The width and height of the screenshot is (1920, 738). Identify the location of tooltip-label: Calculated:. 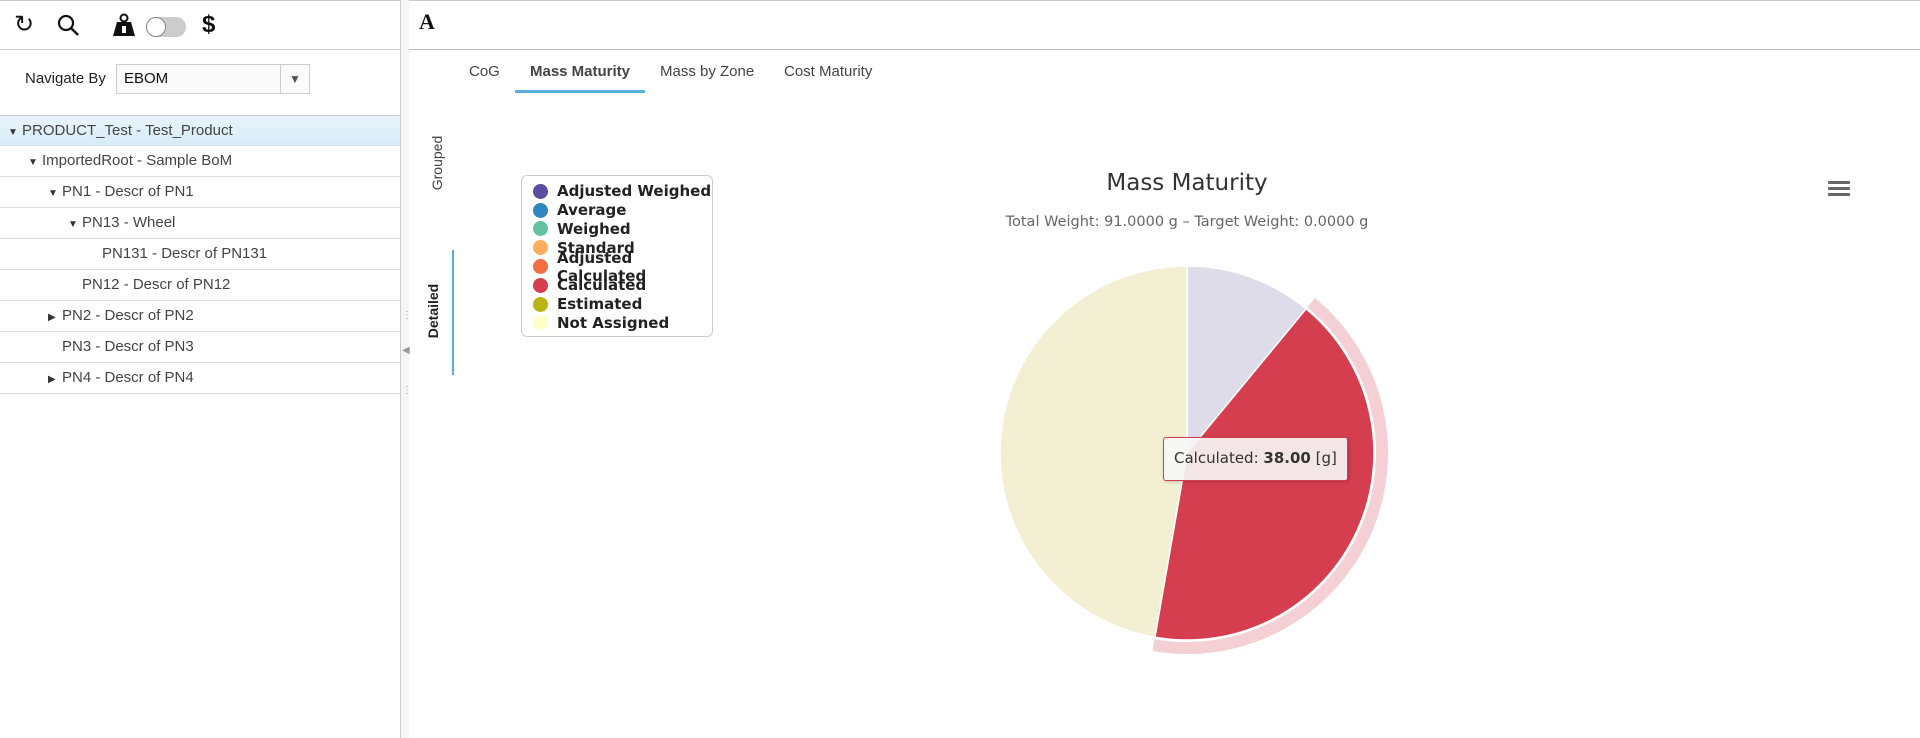
(1219, 458).